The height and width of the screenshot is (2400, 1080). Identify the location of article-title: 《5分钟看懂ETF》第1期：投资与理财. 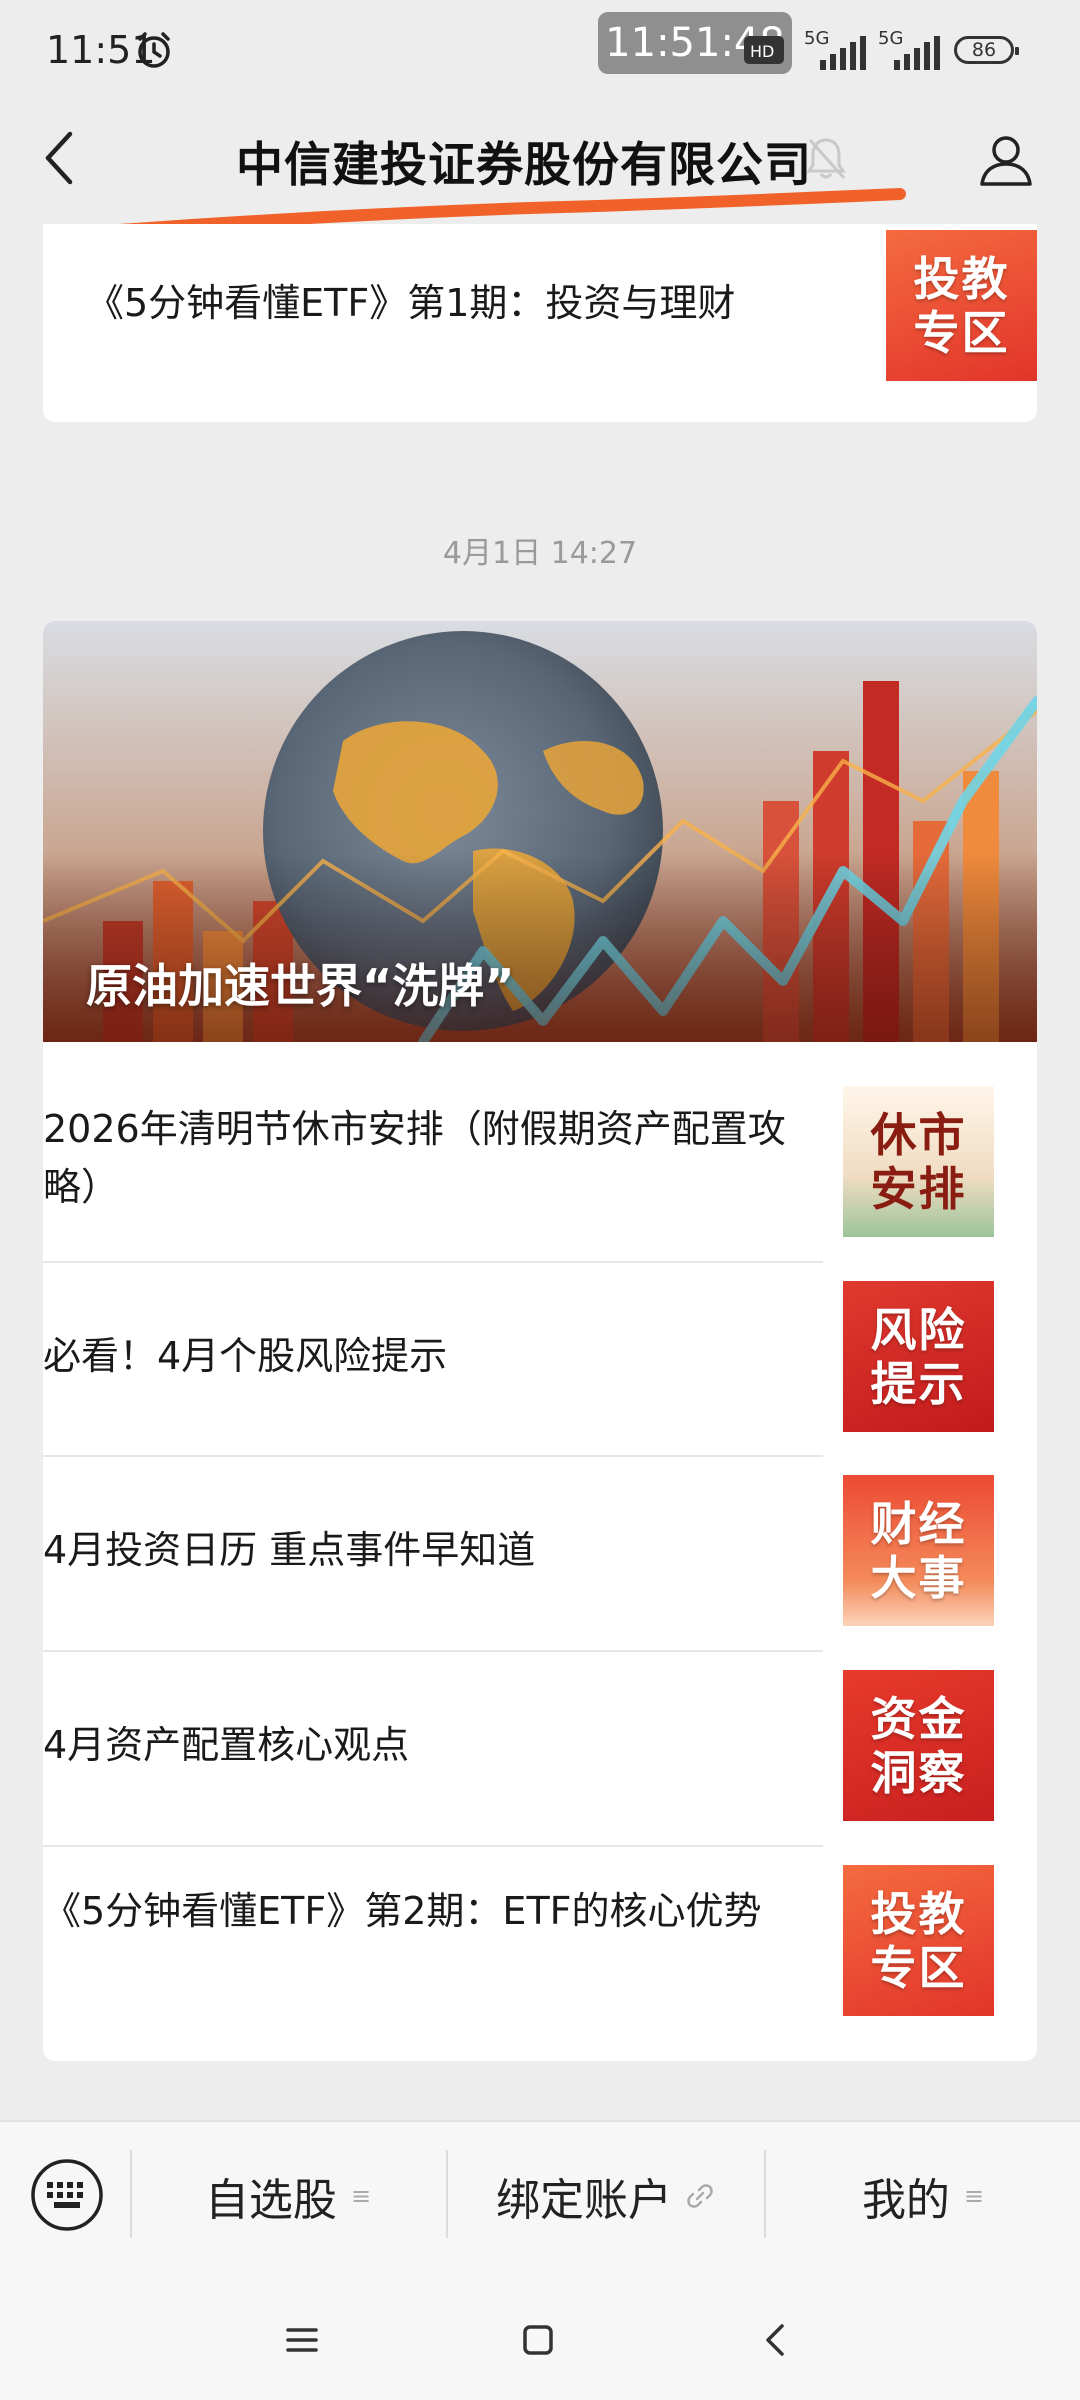
(476, 303).